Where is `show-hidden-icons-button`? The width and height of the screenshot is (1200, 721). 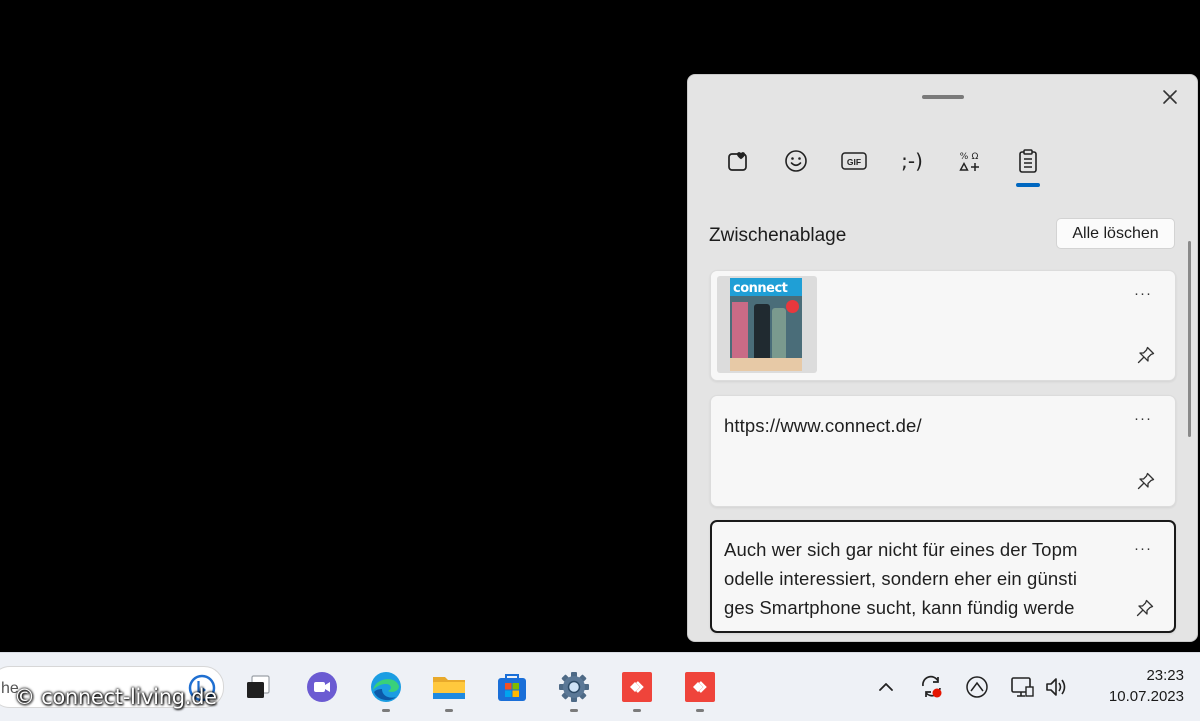 show-hidden-icons-button is located at coordinates (886, 687).